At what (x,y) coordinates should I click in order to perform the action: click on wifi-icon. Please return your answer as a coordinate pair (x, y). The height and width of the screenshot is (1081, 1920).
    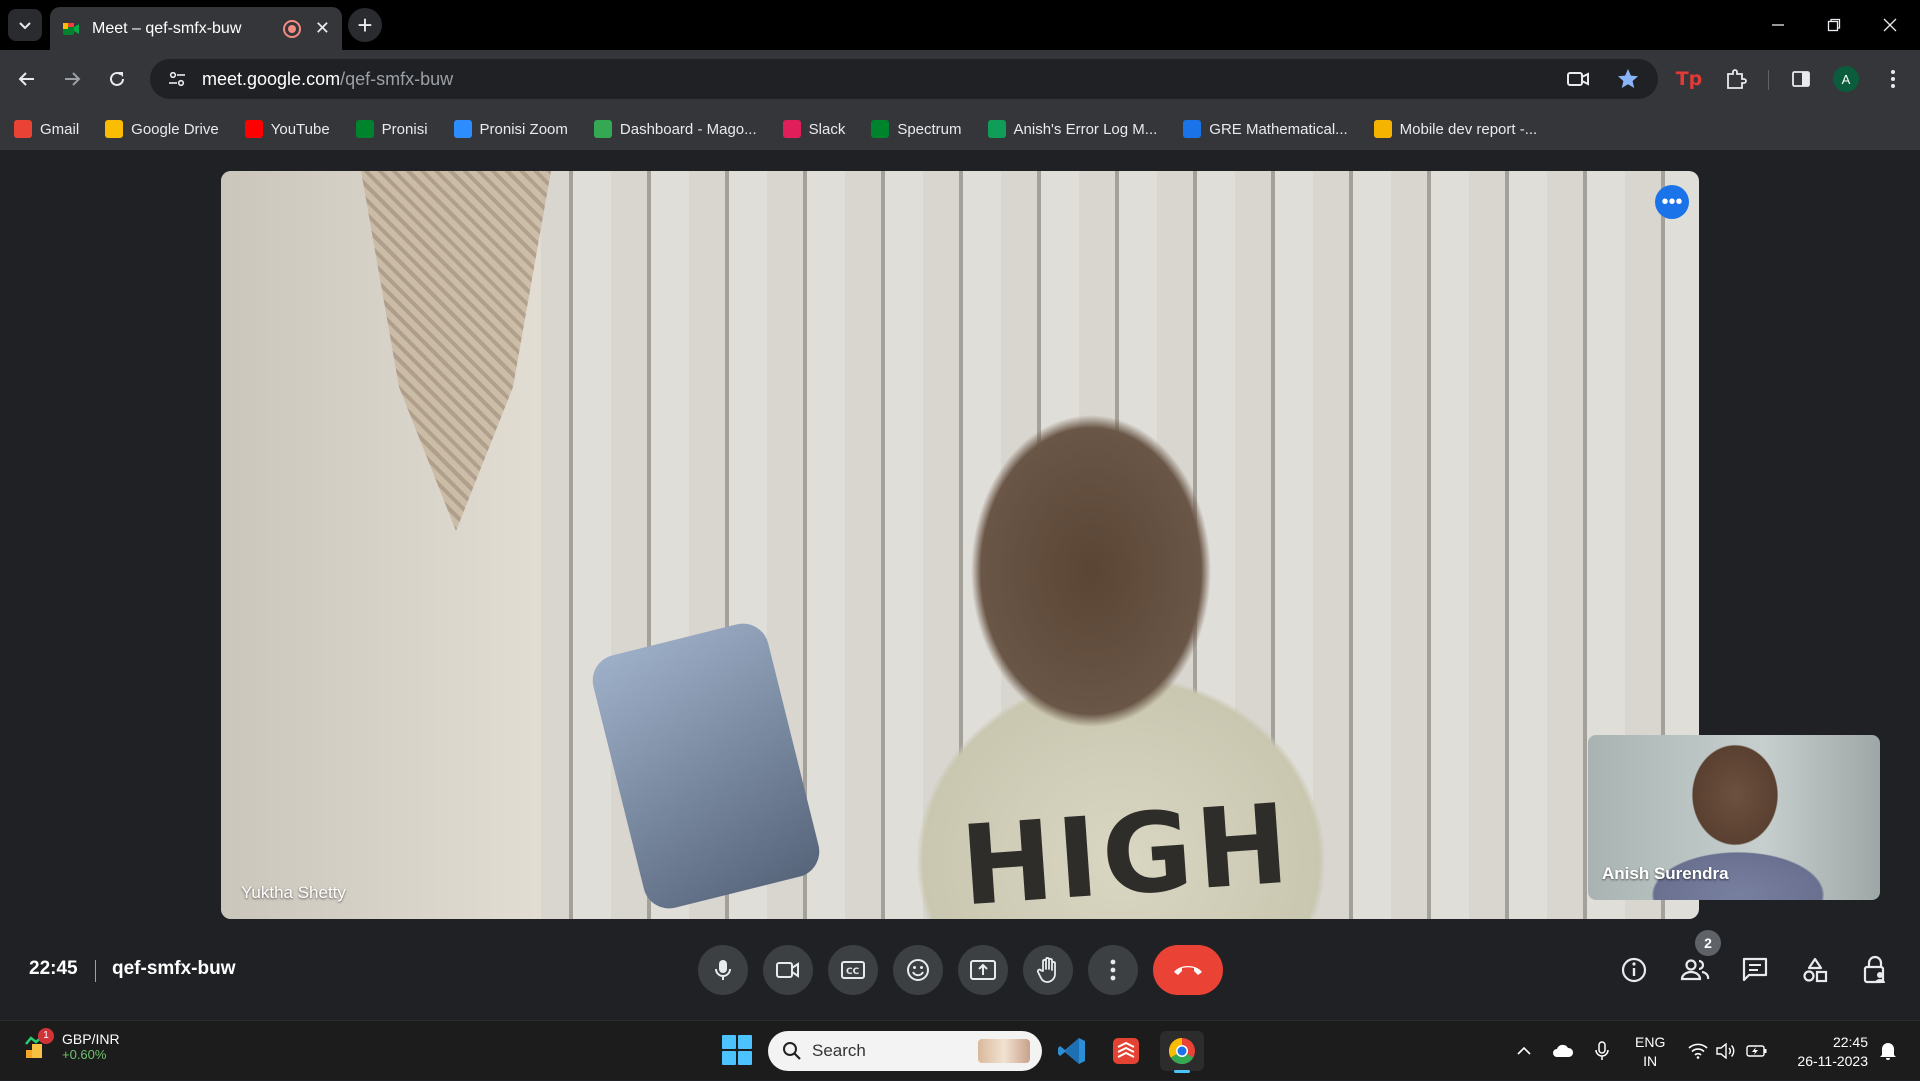
    Looking at the image, I should click on (1698, 1051).